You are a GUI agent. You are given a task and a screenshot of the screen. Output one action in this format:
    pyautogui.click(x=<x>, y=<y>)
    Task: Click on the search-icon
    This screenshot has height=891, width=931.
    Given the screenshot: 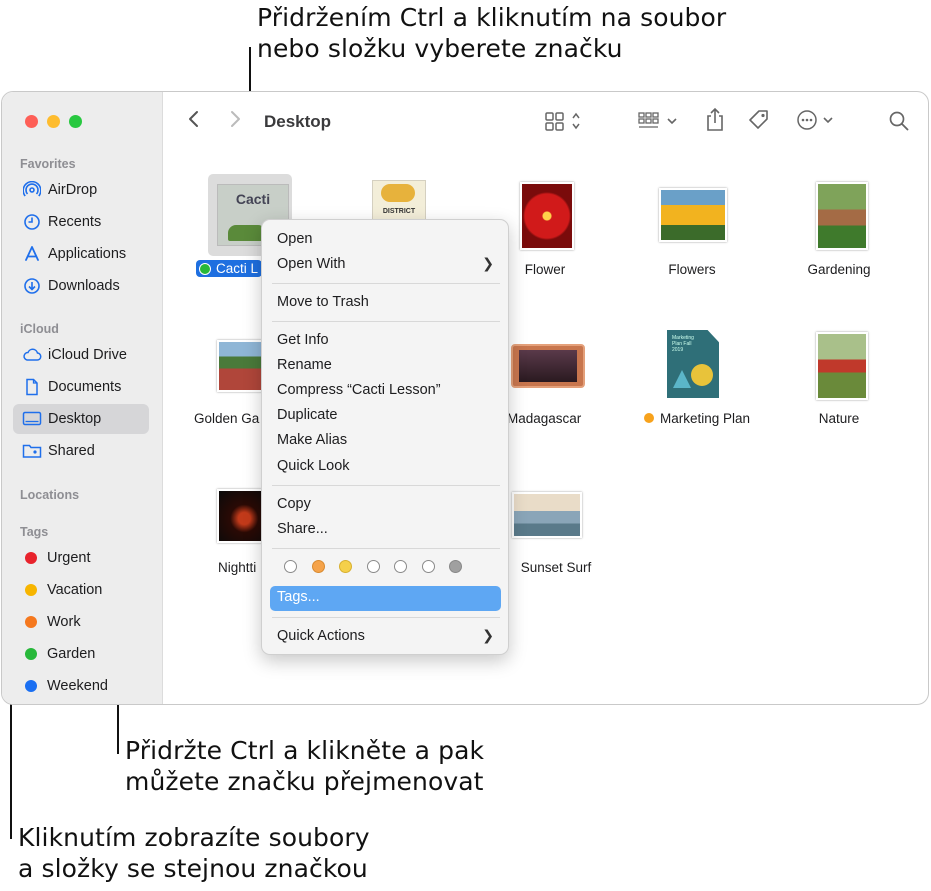 What is the action you would take?
    pyautogui.click(x=899, y=123)
    